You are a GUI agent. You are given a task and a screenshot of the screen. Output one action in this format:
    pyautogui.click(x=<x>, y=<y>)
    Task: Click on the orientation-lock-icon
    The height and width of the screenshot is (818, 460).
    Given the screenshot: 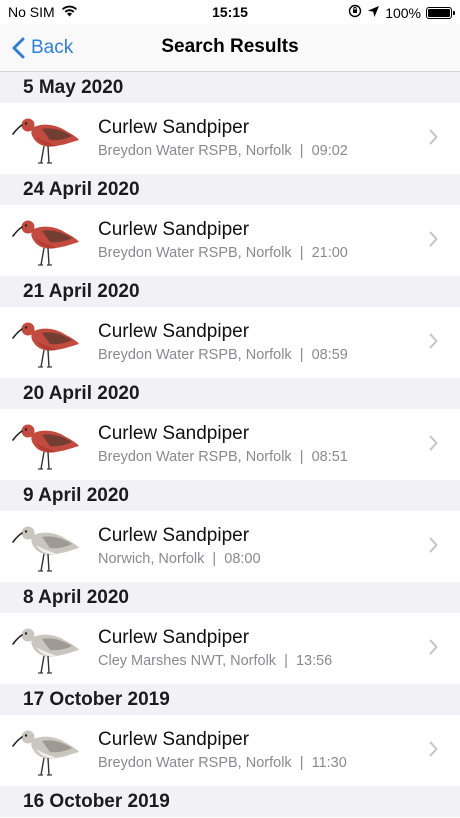 What is the action you would take?
    pyautogui.click(x=355, y=12)
    